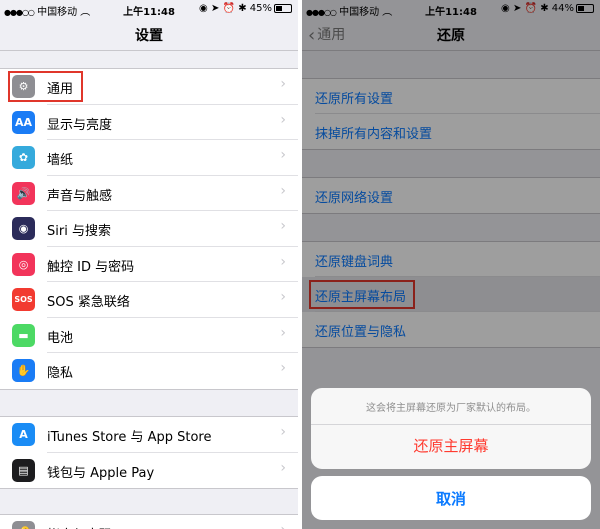 Image resolution: width=600 pixels, height=529 pixels. Describe the element at coordinates (23, 228) in the screenshot. I see `siri-icon: ◉` at that location.